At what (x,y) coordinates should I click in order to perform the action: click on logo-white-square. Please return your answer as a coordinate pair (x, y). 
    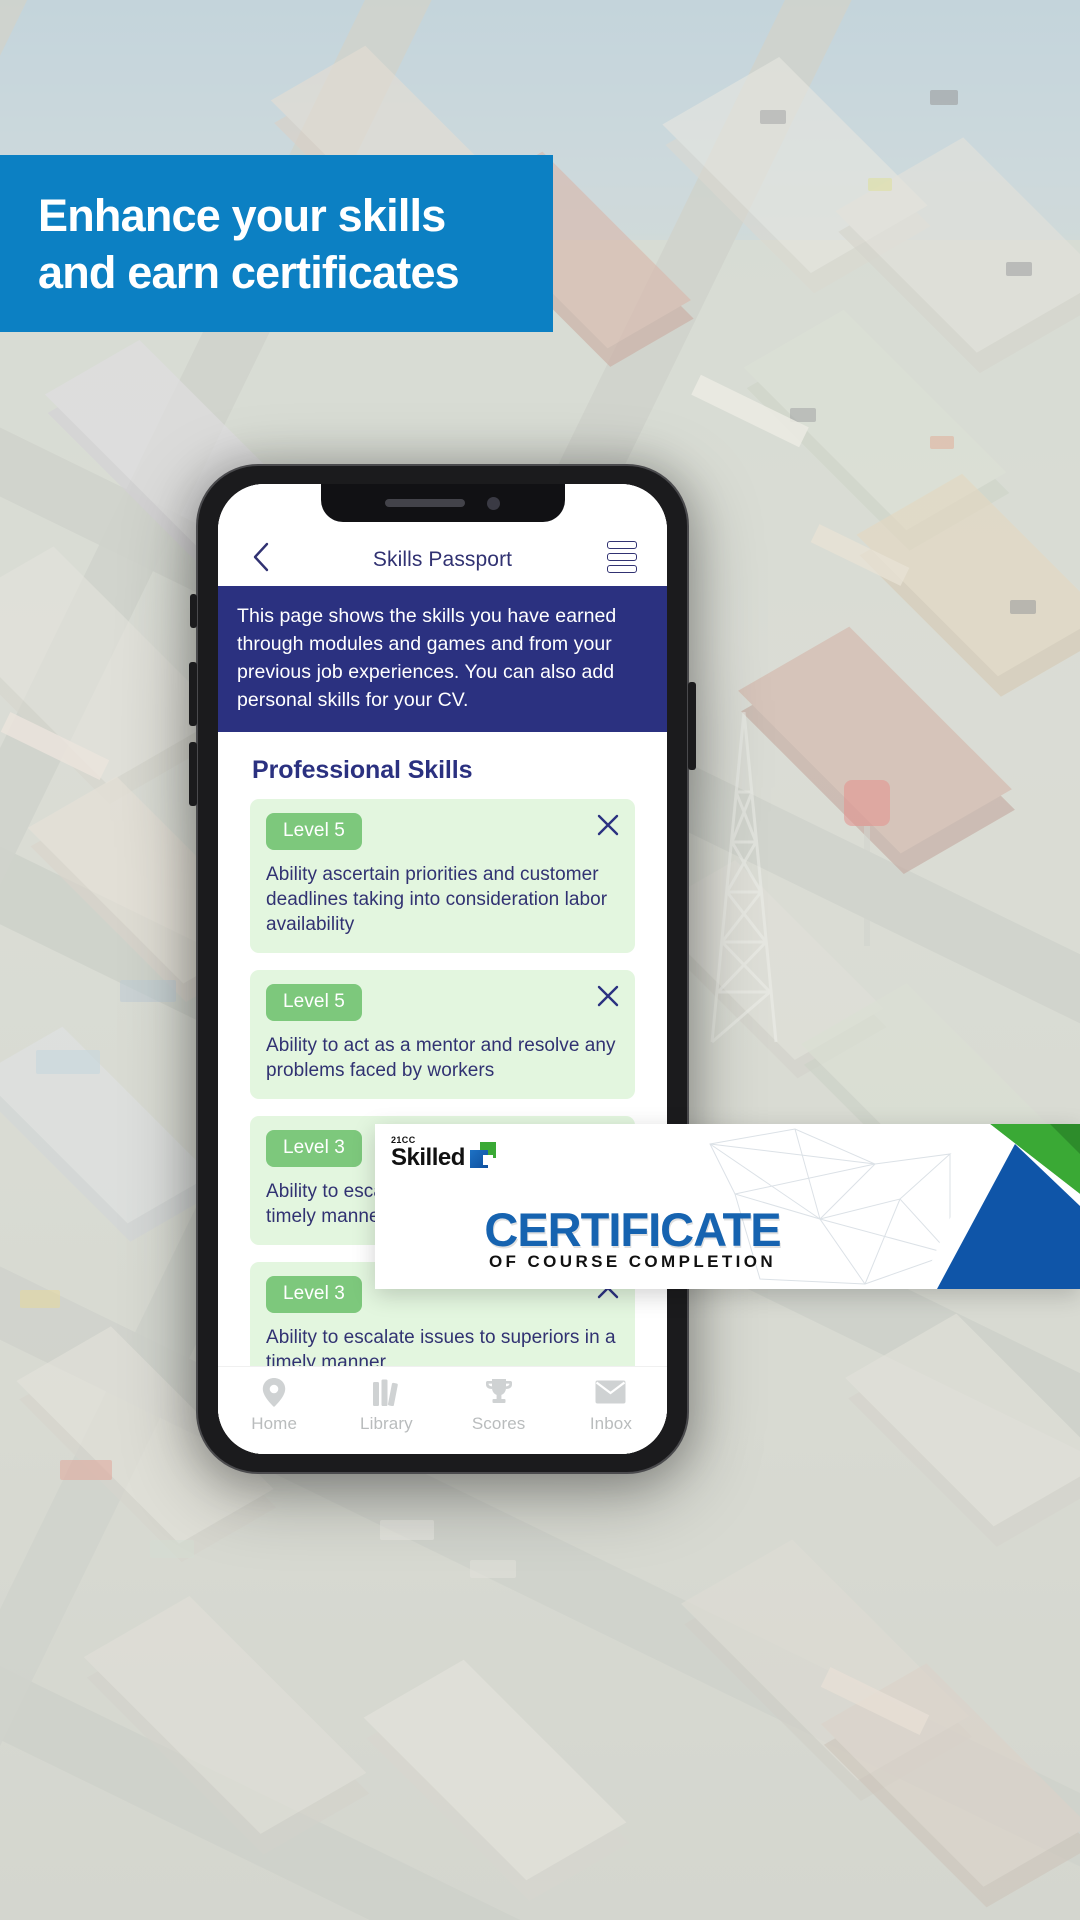
    Looking at the image, I should click on (487, 1160).